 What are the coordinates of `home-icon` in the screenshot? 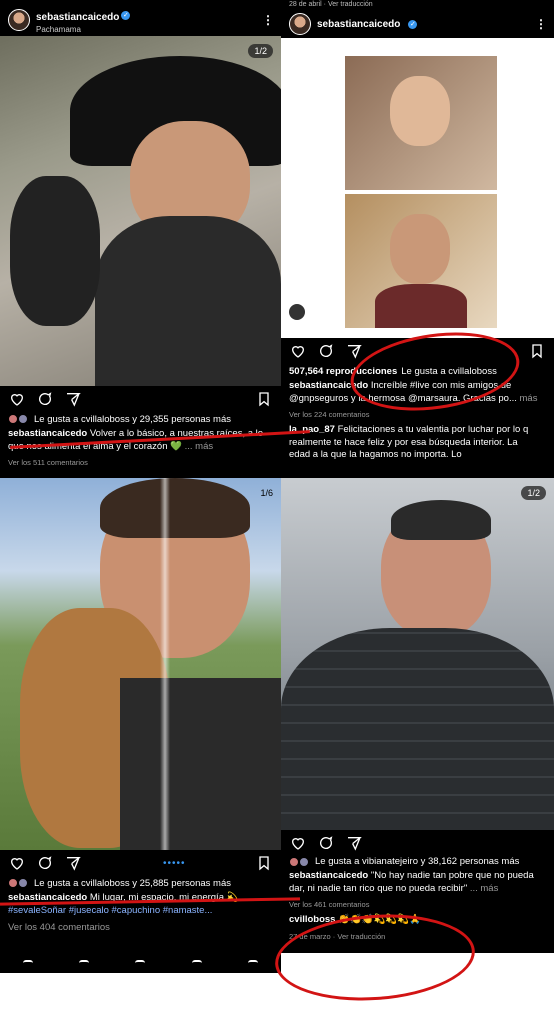 It's located at (28, 963).